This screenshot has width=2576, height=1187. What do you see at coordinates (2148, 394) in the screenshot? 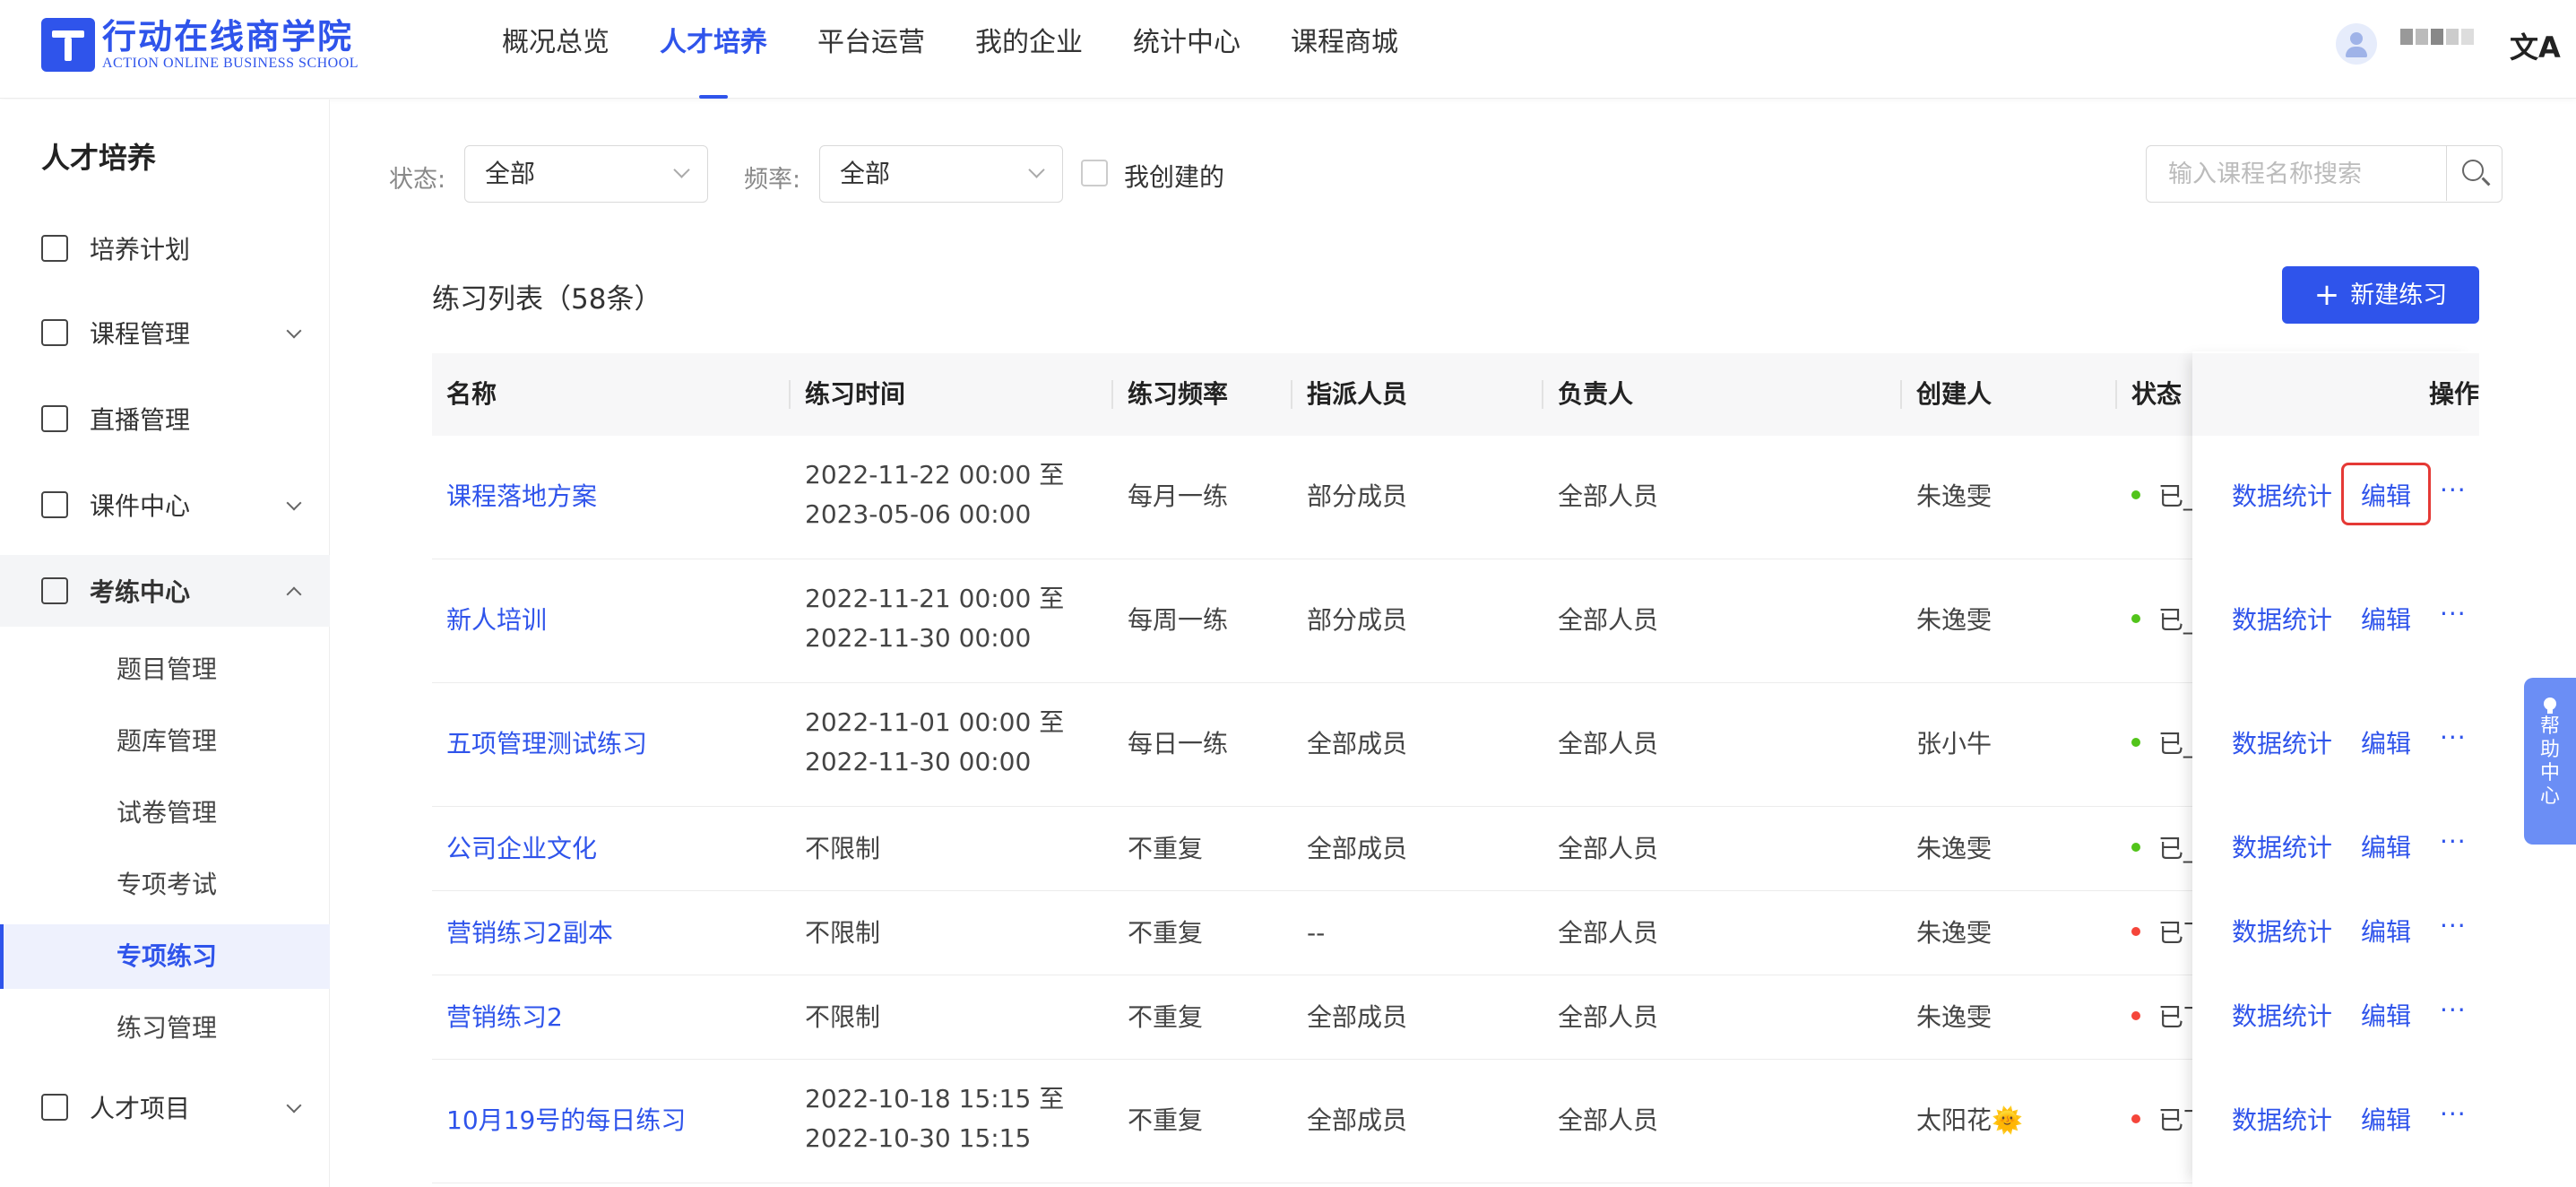
I see `column-status: 状态` at bounding box center [2148, 394].